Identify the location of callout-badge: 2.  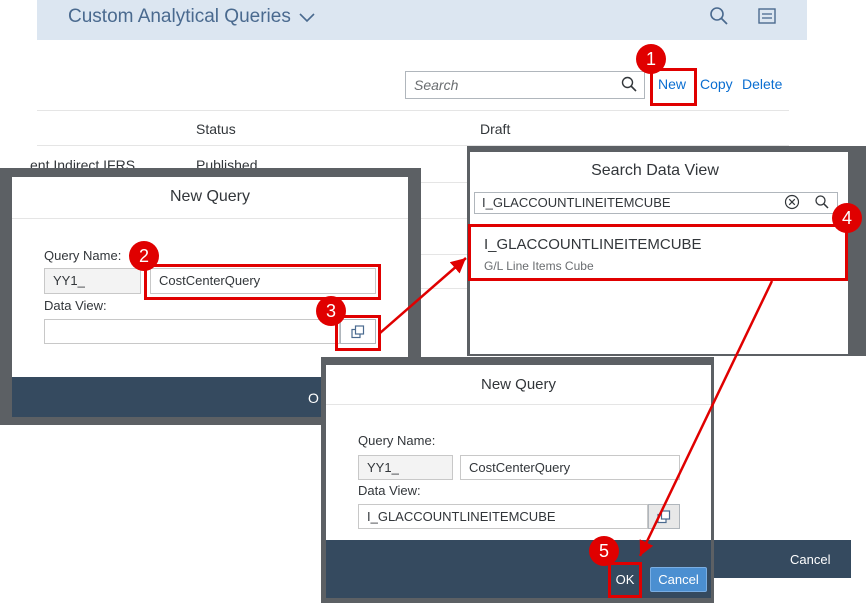
(144, 256).